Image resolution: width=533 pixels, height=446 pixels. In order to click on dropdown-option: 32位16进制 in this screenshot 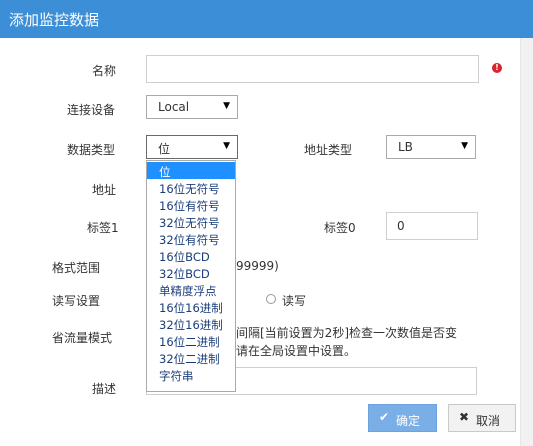, I will do `click(191, 323)`.